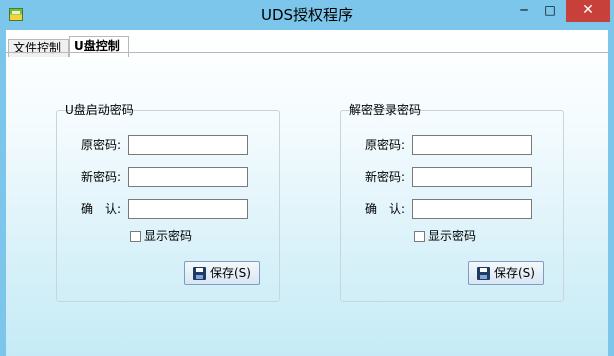 The width and height of the screenshot is (614, 356). What do you see at coordinates (524, 11) in the screenshot?
I see `minimize-button: ─` at bounding box center [524, 11].